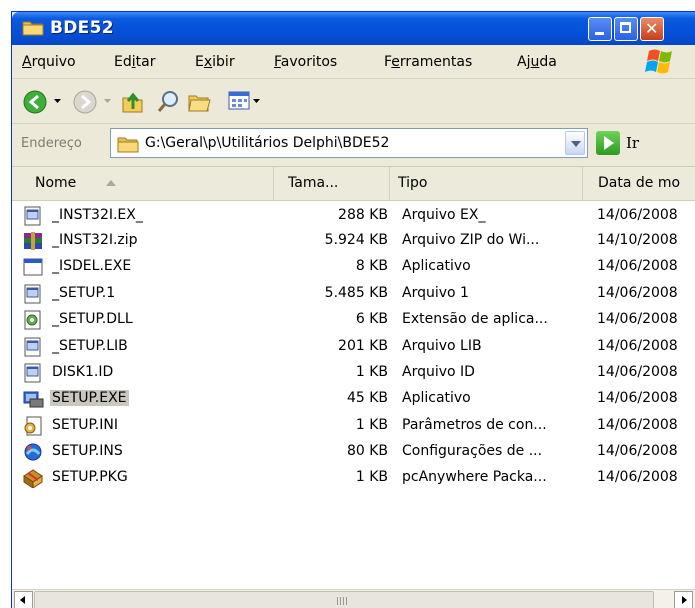 Image resolution: width=695 pixels, height=608 pixels. I want to click on file-size: 288 KB, so click(363, 215).